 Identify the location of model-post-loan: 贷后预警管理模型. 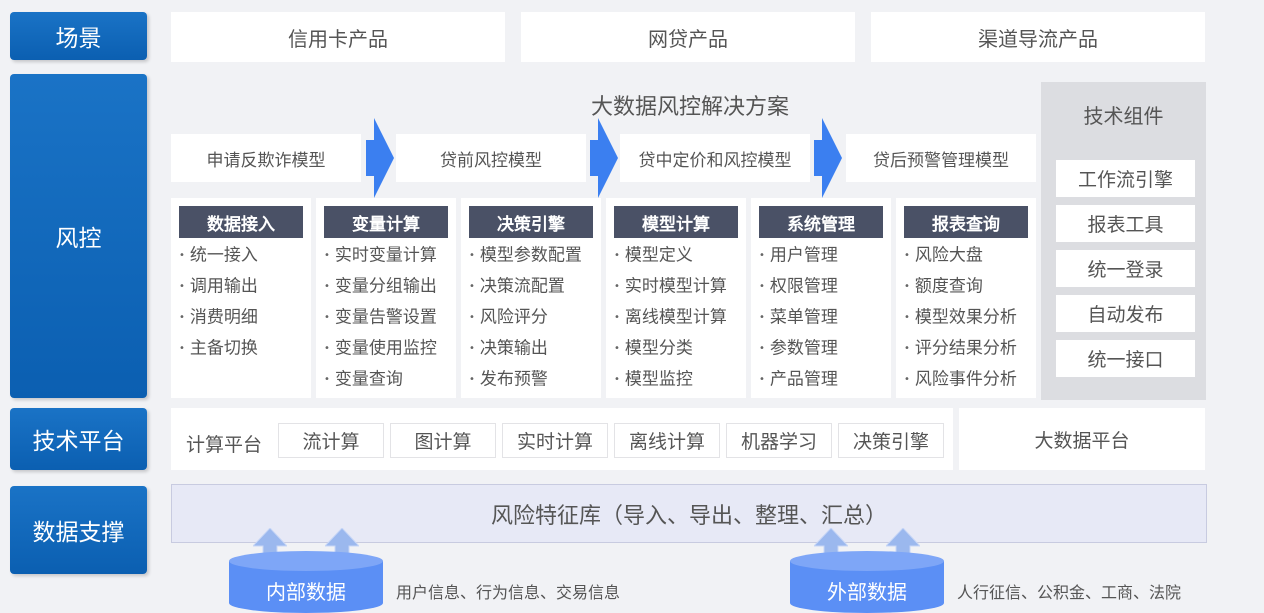
(941, 158).